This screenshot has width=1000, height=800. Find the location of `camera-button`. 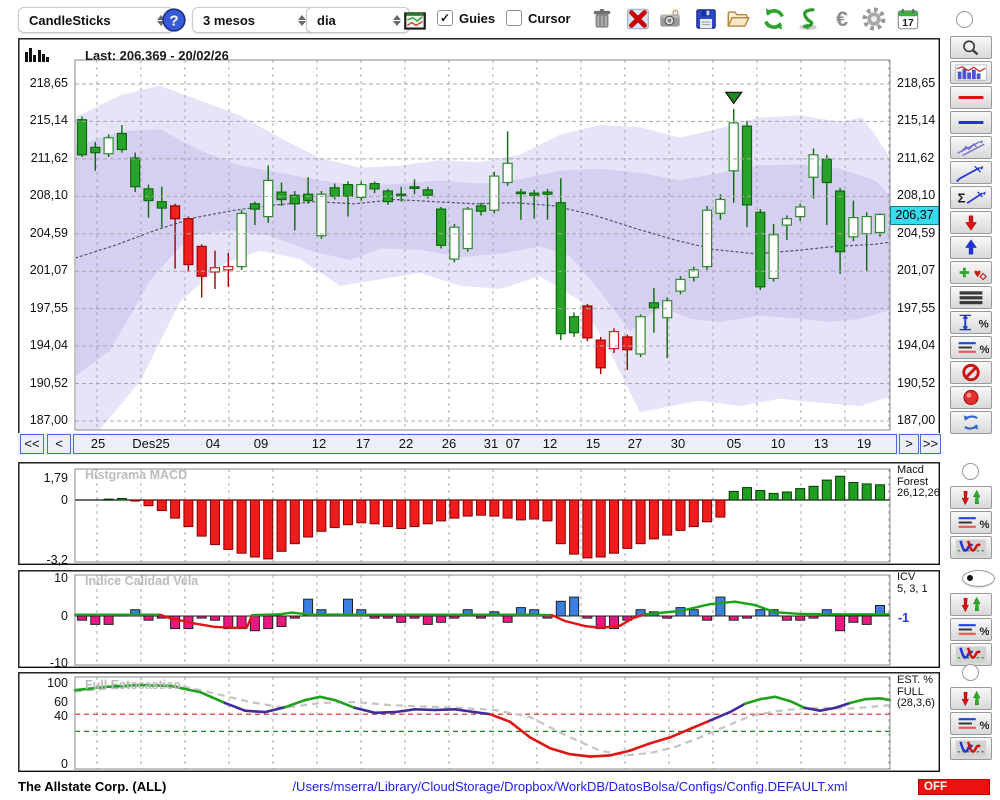

camera-button is located at coordinates (670, 19).